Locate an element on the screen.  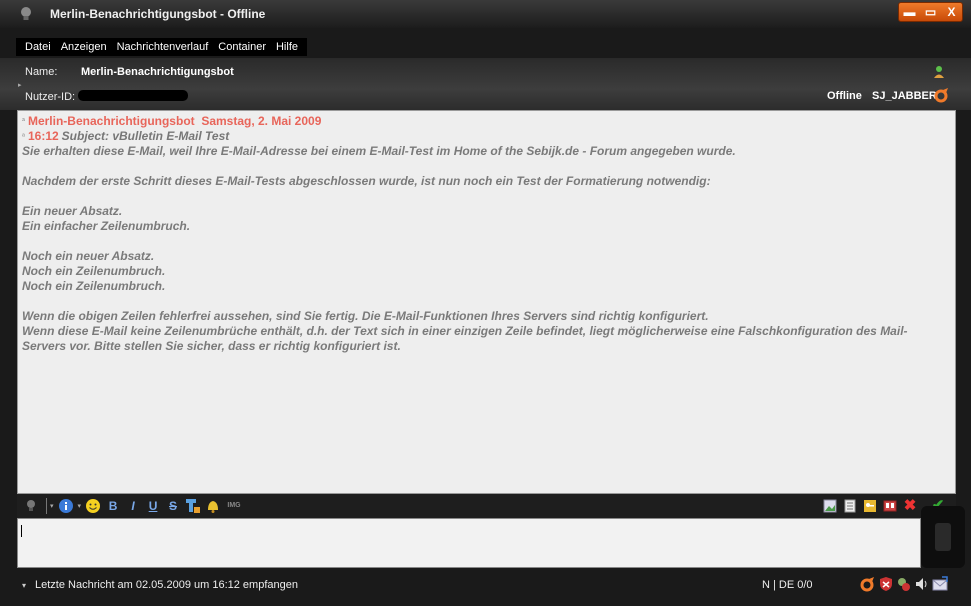
status-icon-group is located at coordinates (905, 584).